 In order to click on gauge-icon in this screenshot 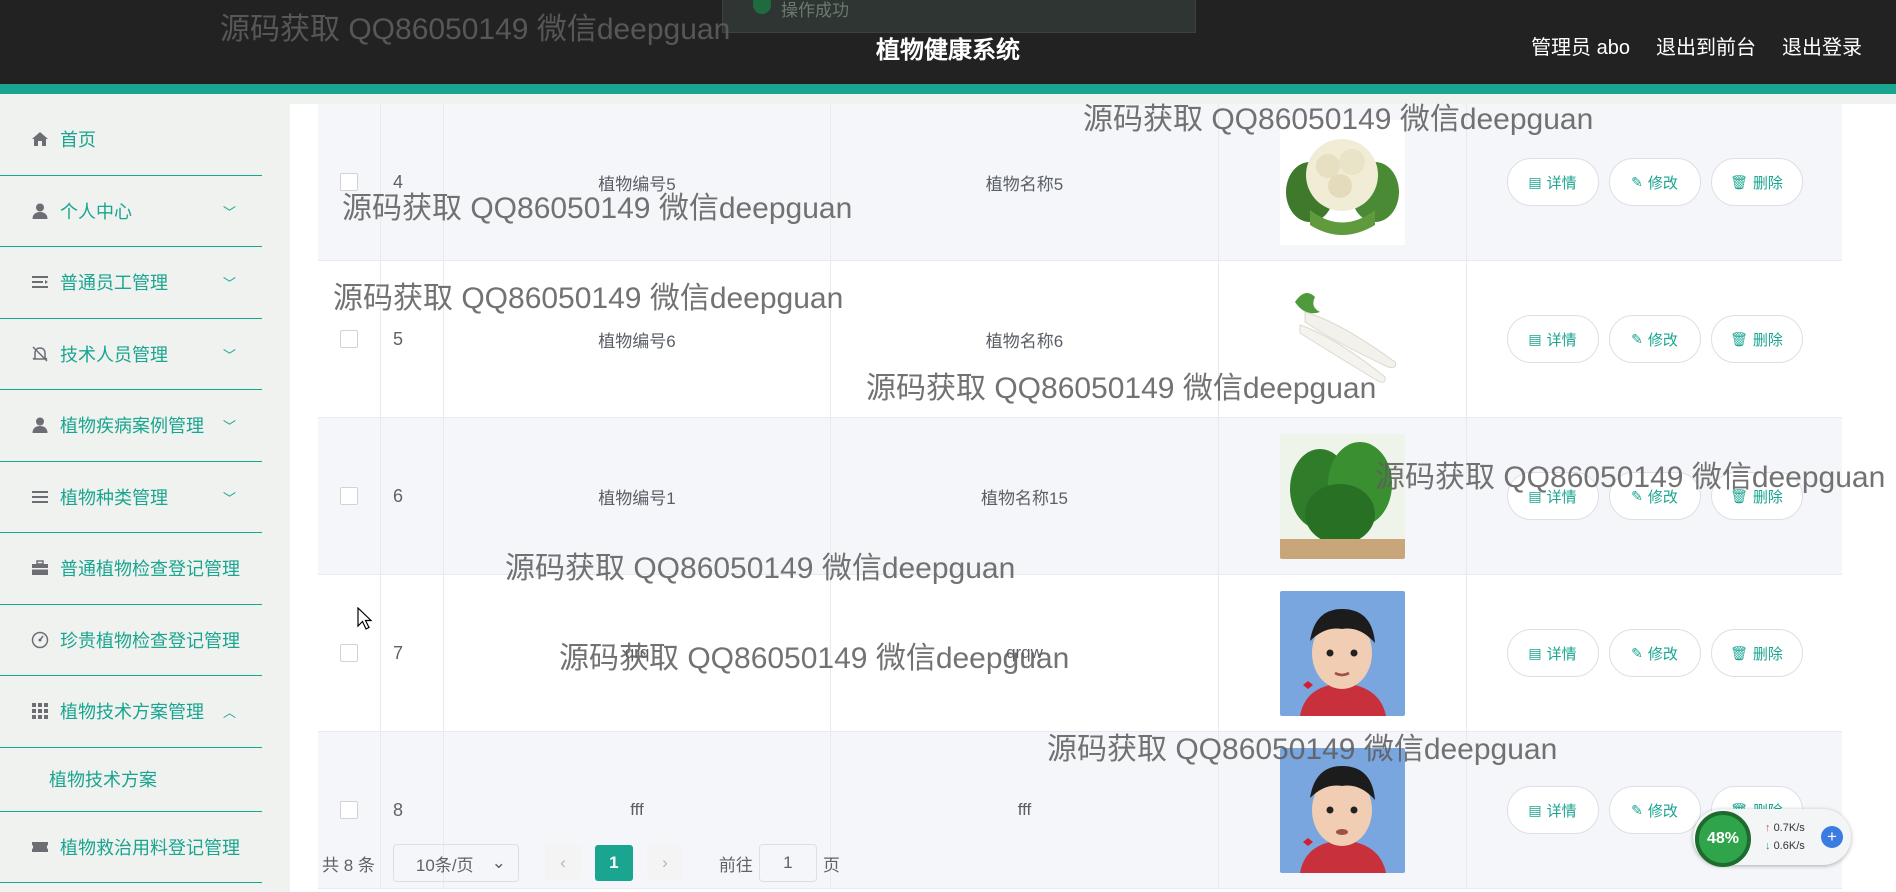, I will do `click(40, 640)`.